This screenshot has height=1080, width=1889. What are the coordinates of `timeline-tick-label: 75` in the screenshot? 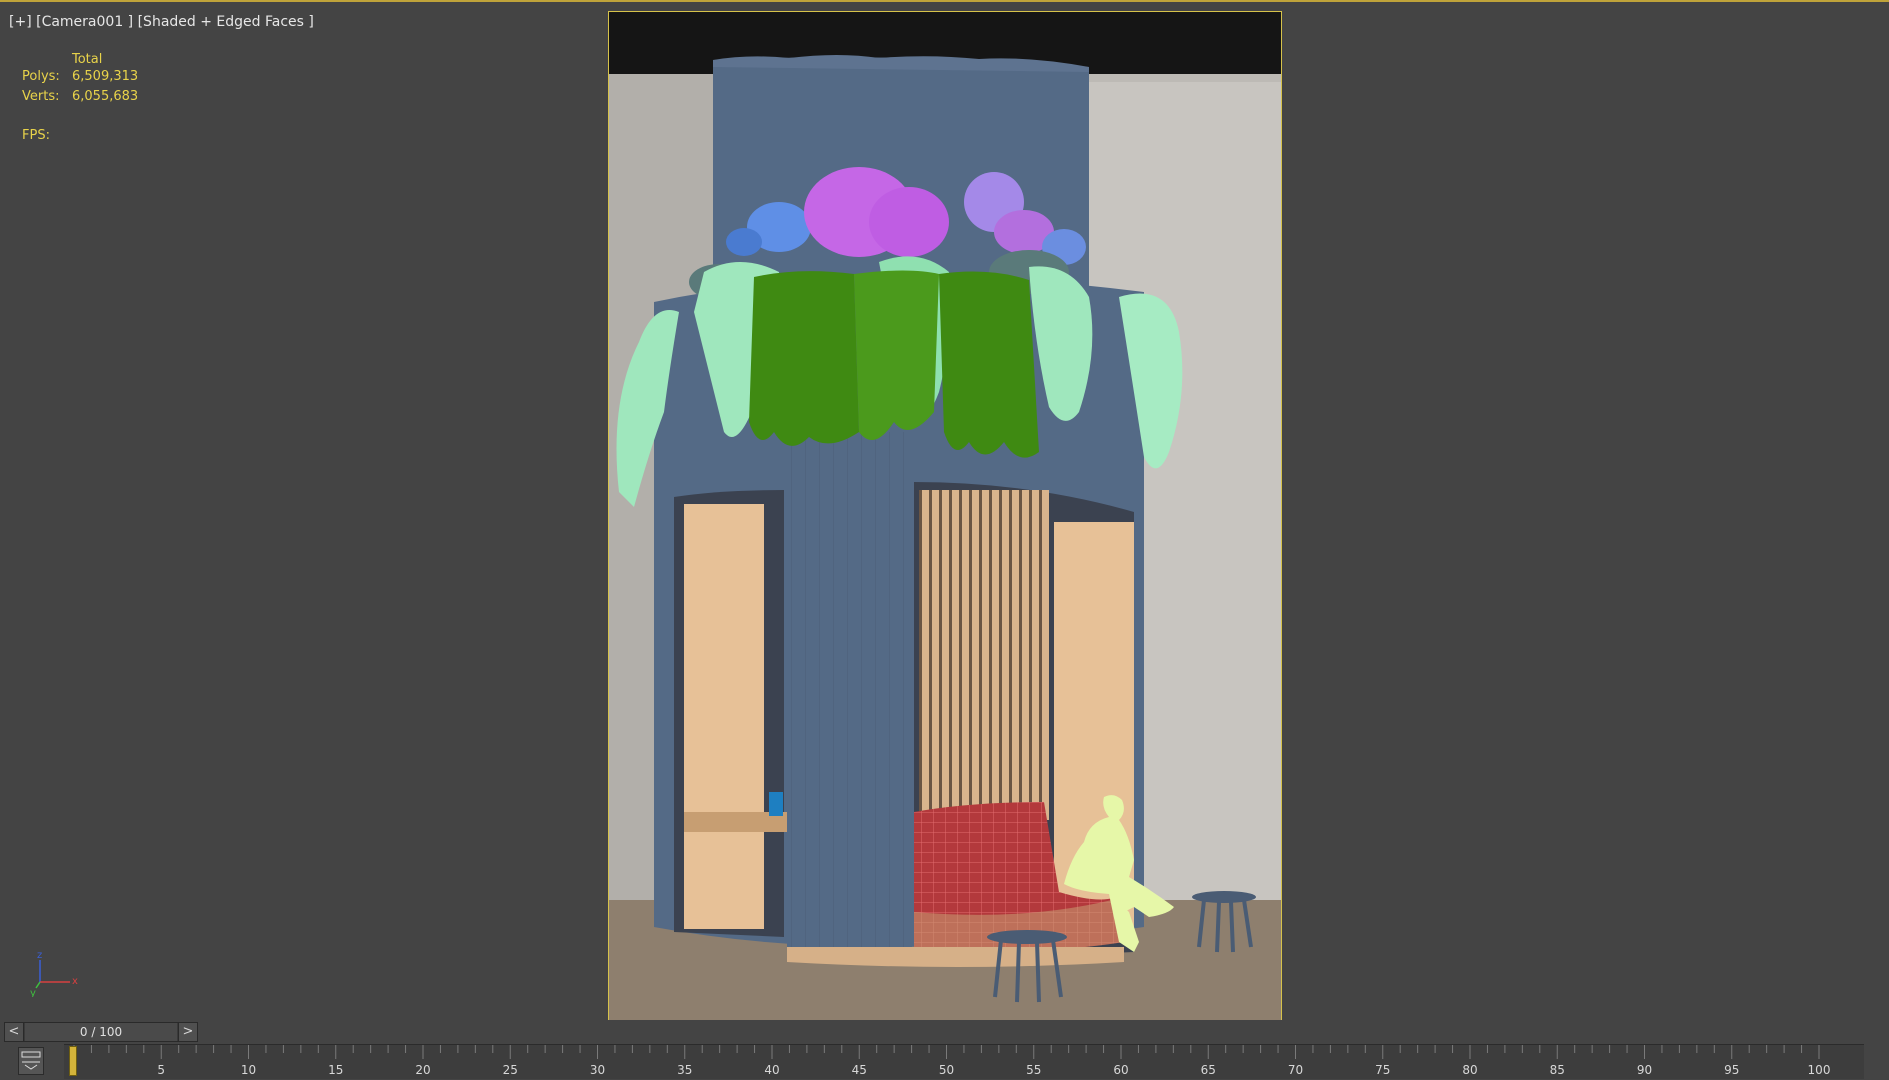 It's located at (1382, 1070).